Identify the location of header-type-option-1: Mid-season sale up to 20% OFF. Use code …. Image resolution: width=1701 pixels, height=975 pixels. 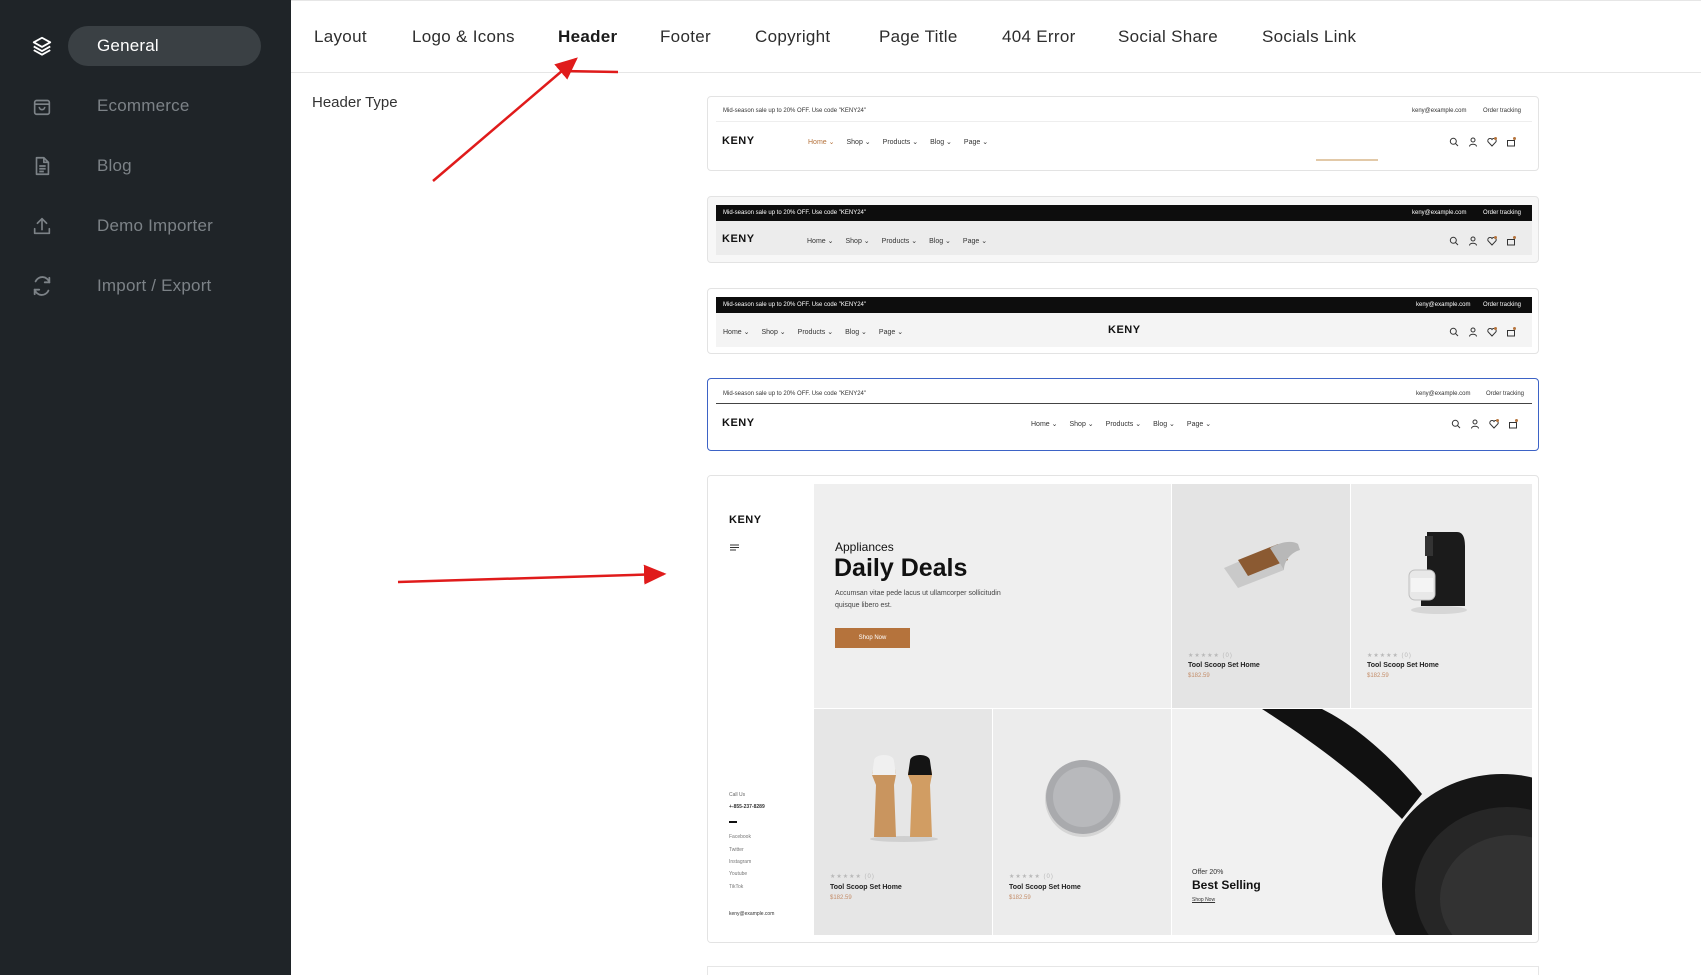
(1123, 133).